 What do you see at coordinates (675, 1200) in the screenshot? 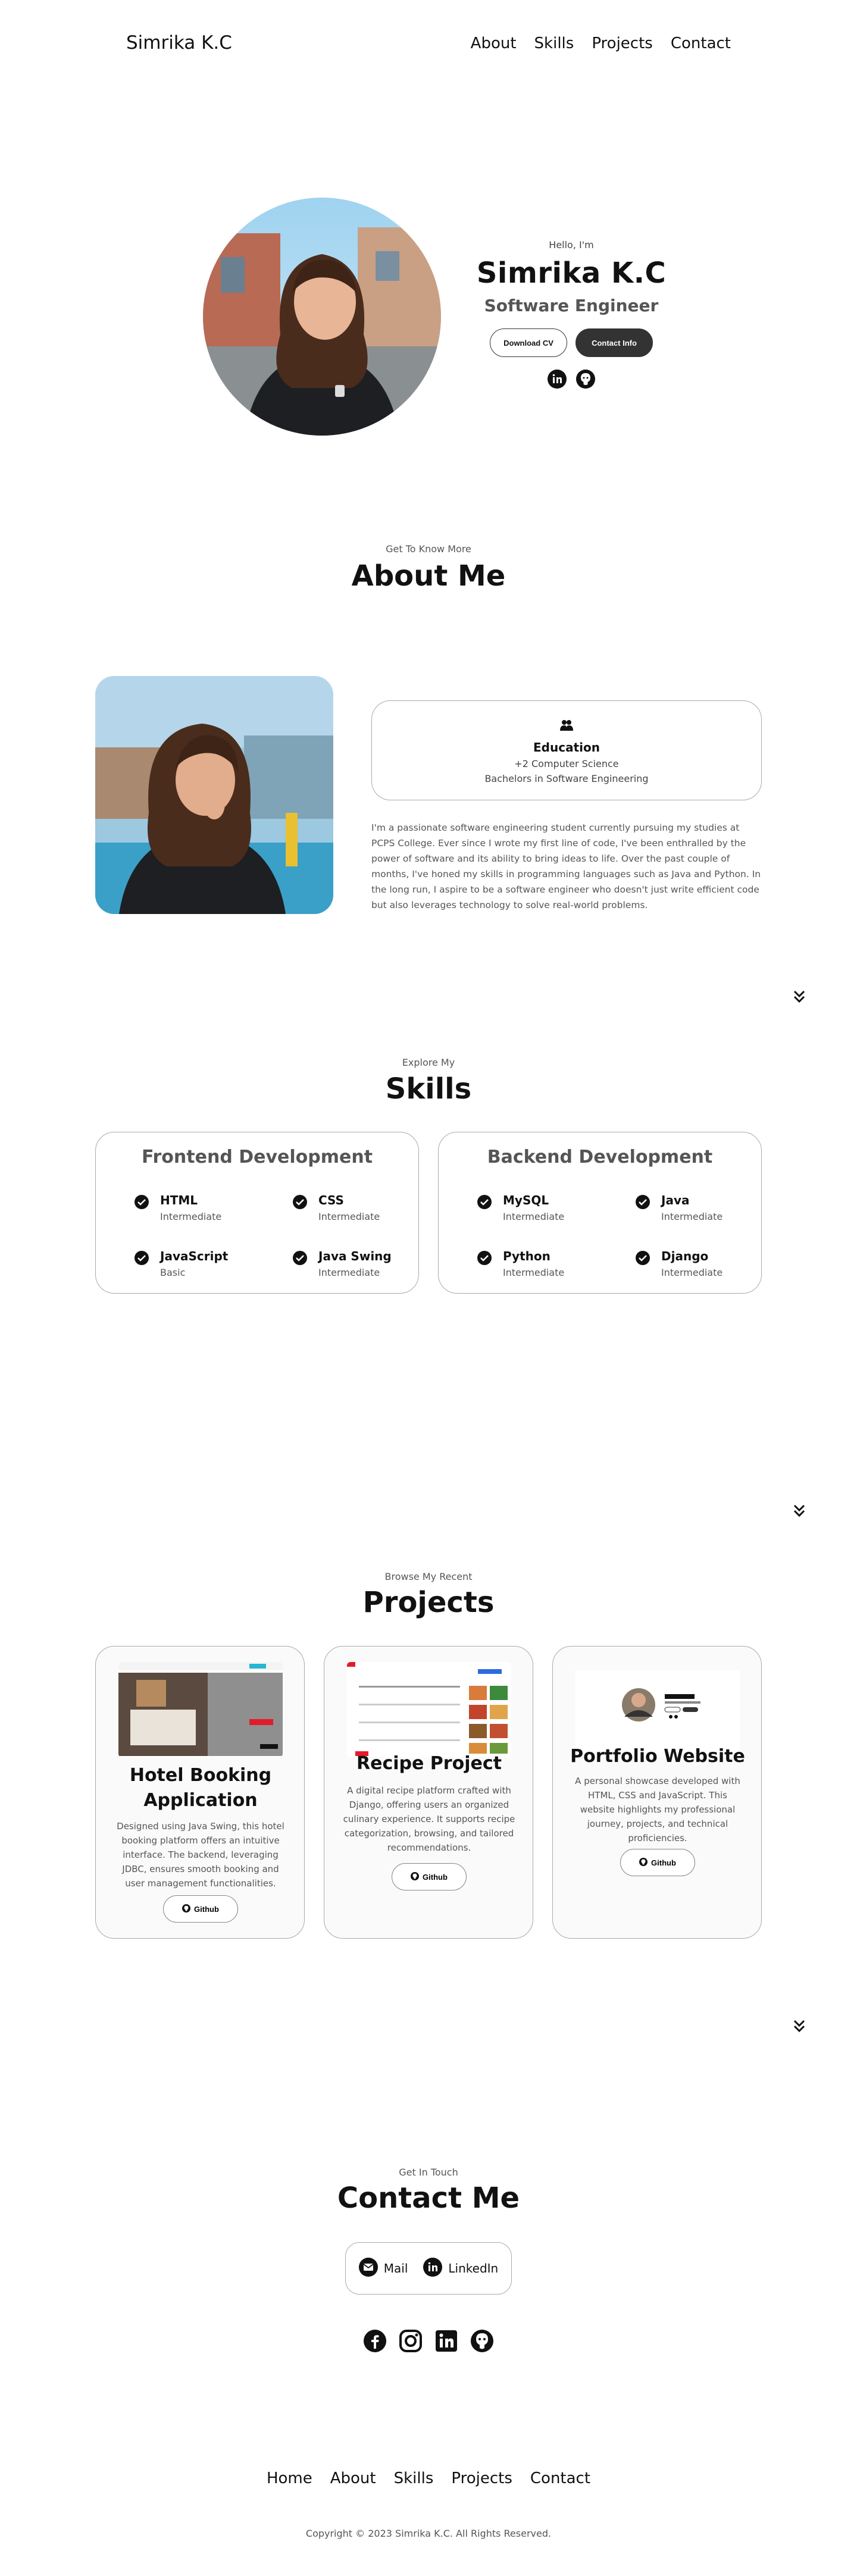
I see `skill-name: Java` at bounding box center [675, 1200].